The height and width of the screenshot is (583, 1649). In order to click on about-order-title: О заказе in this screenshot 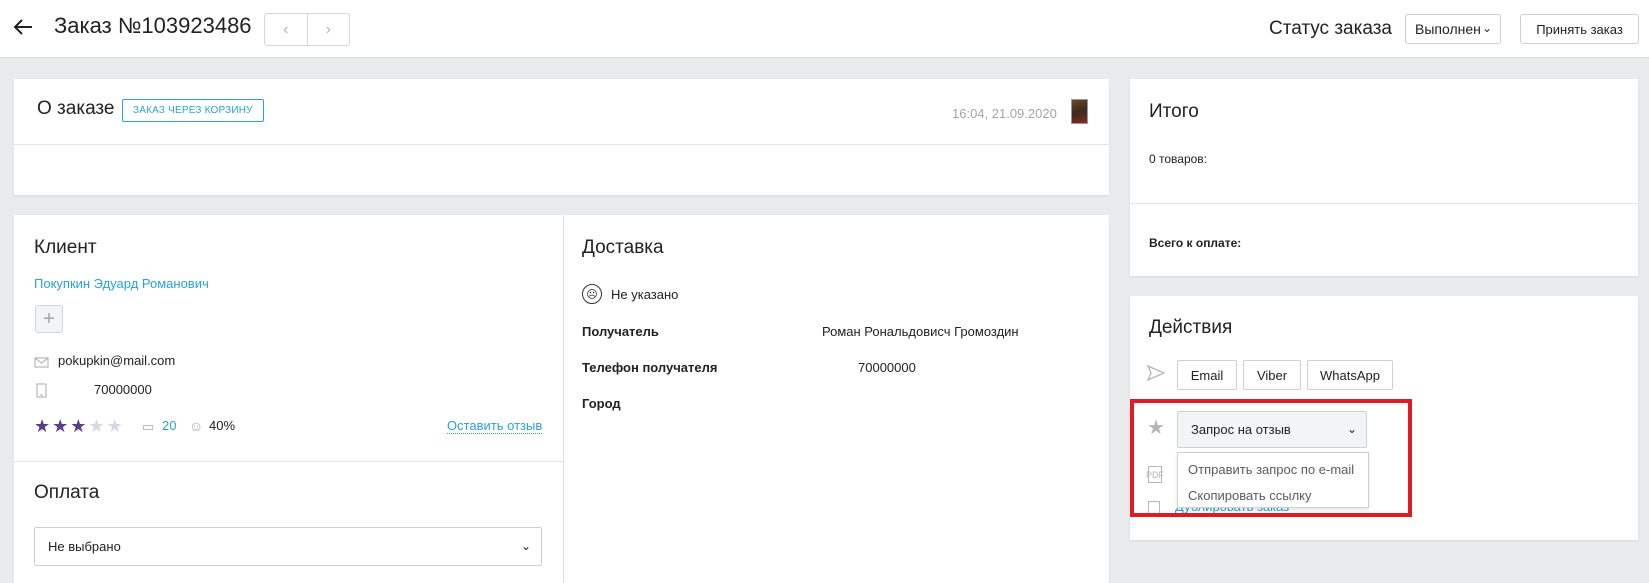, I will do `click(76, 108)`.